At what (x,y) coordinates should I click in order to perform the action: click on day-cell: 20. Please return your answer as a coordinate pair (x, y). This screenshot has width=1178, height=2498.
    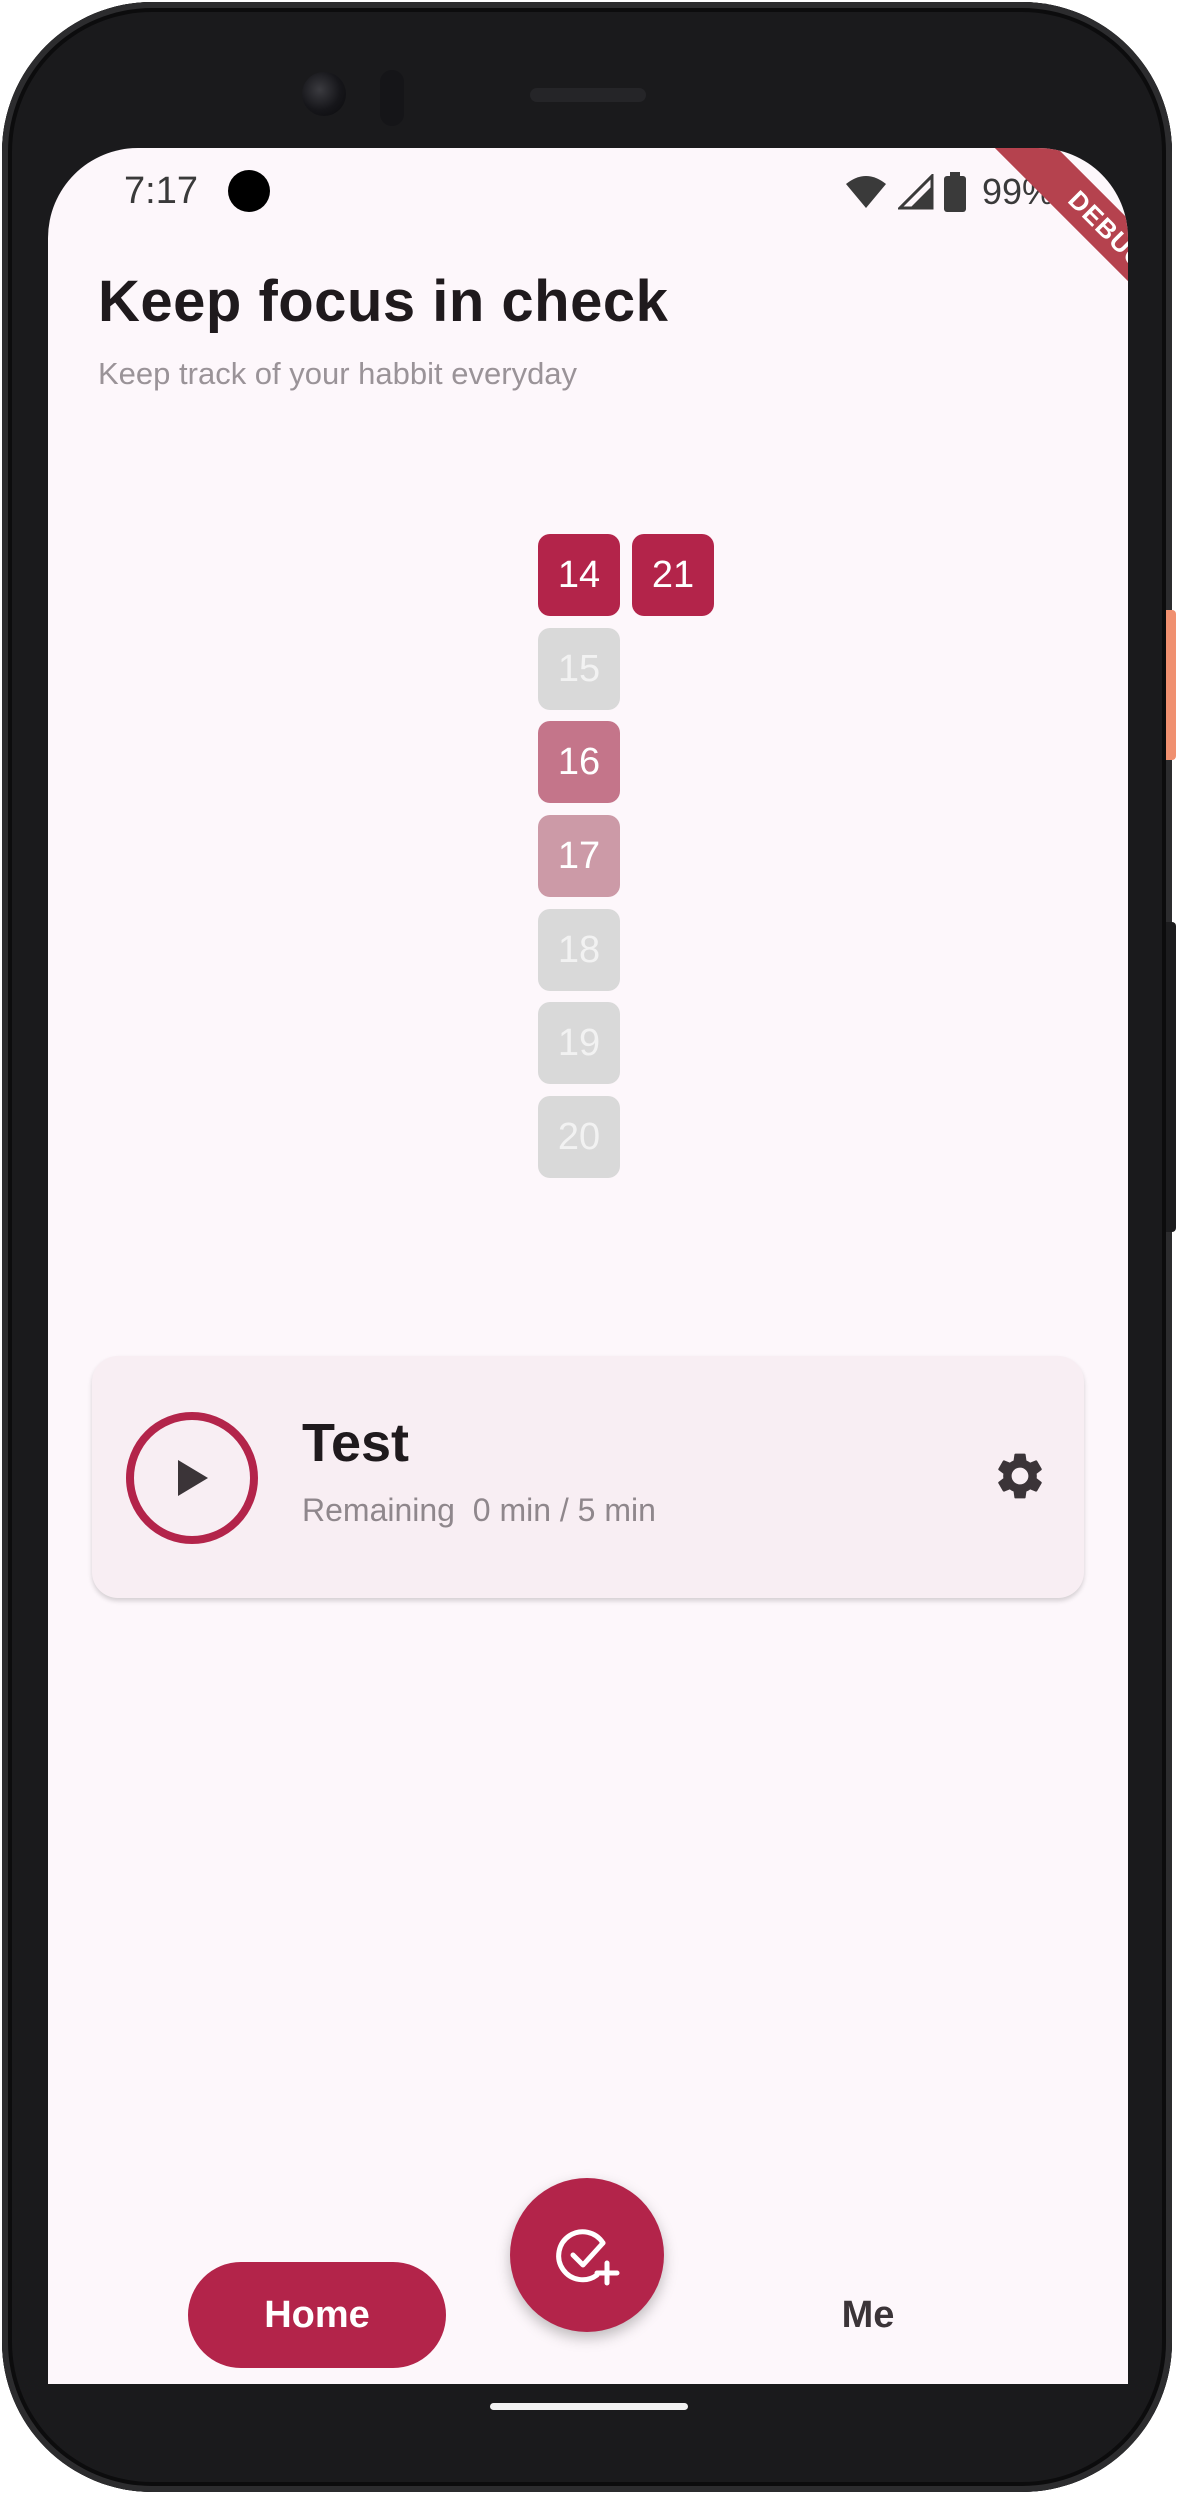
    Looking at the image, I should click on (579, 1137).